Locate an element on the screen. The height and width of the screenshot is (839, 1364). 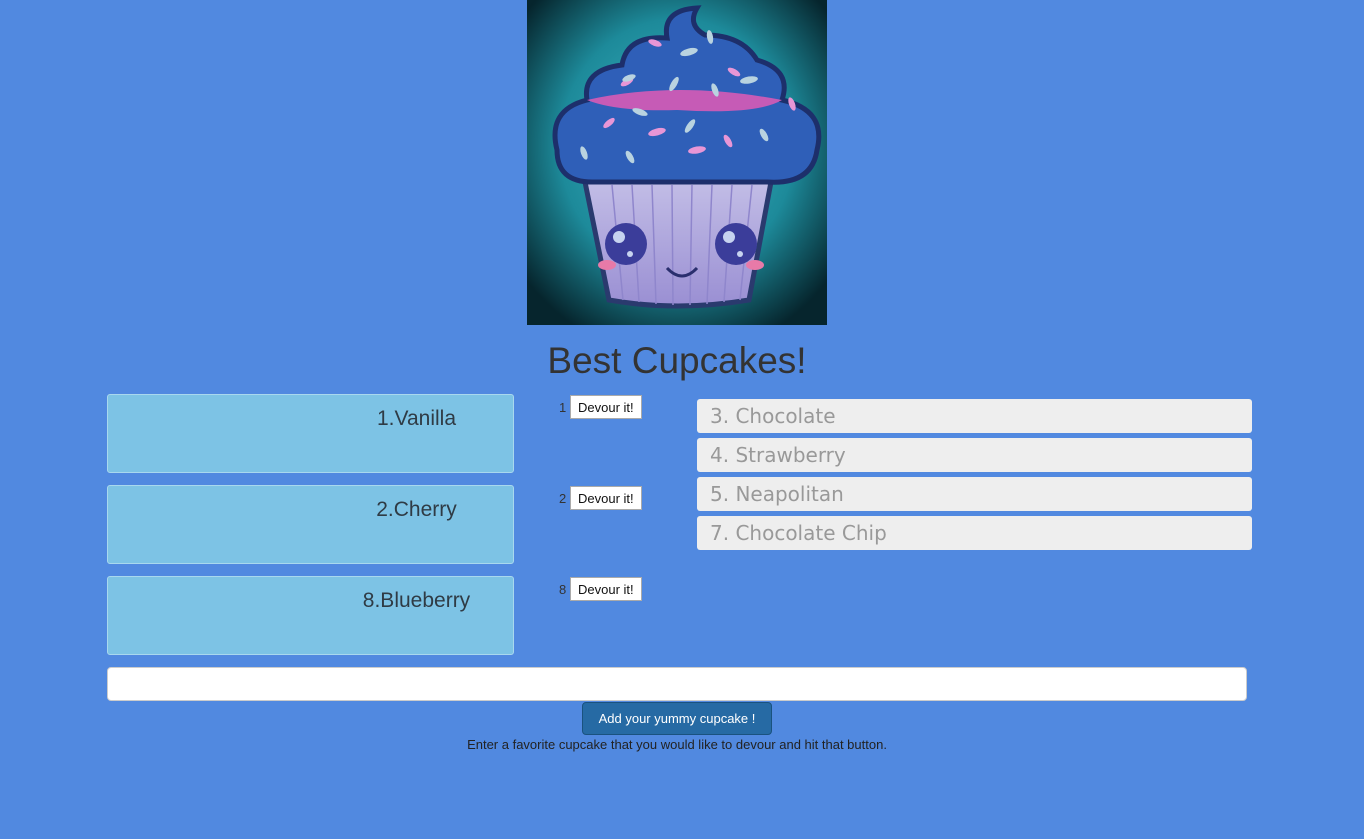
cupcake-name-input is located at coordinates (677, 684).